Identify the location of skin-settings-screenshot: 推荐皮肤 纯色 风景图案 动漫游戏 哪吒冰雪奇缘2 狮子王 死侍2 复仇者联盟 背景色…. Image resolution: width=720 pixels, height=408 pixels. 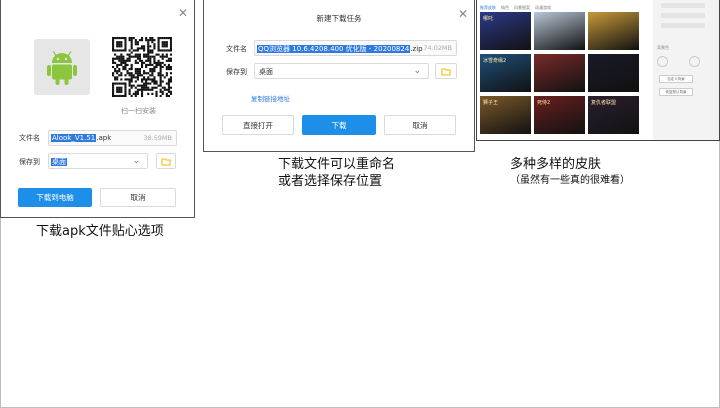
(598, 70).